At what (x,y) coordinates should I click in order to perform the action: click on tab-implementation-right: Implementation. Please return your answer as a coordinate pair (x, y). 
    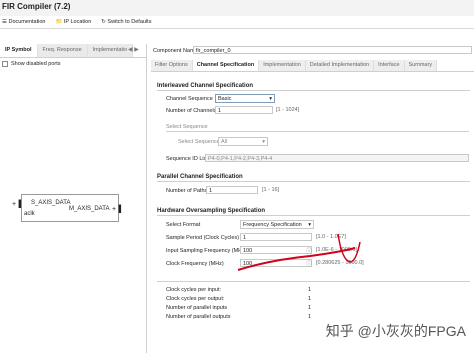
    Looking at the image, I should click on (282, 65).